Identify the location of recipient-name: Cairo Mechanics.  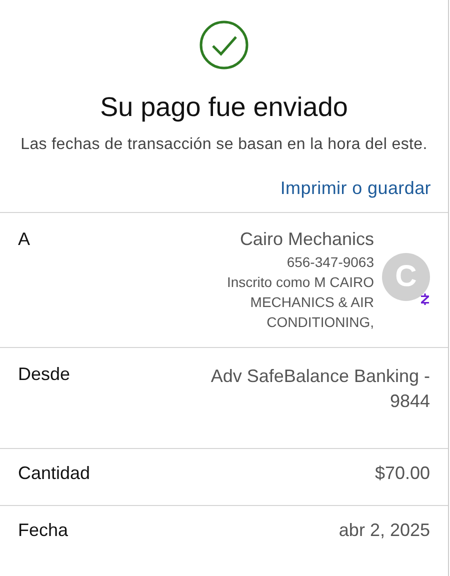
(307, 239).